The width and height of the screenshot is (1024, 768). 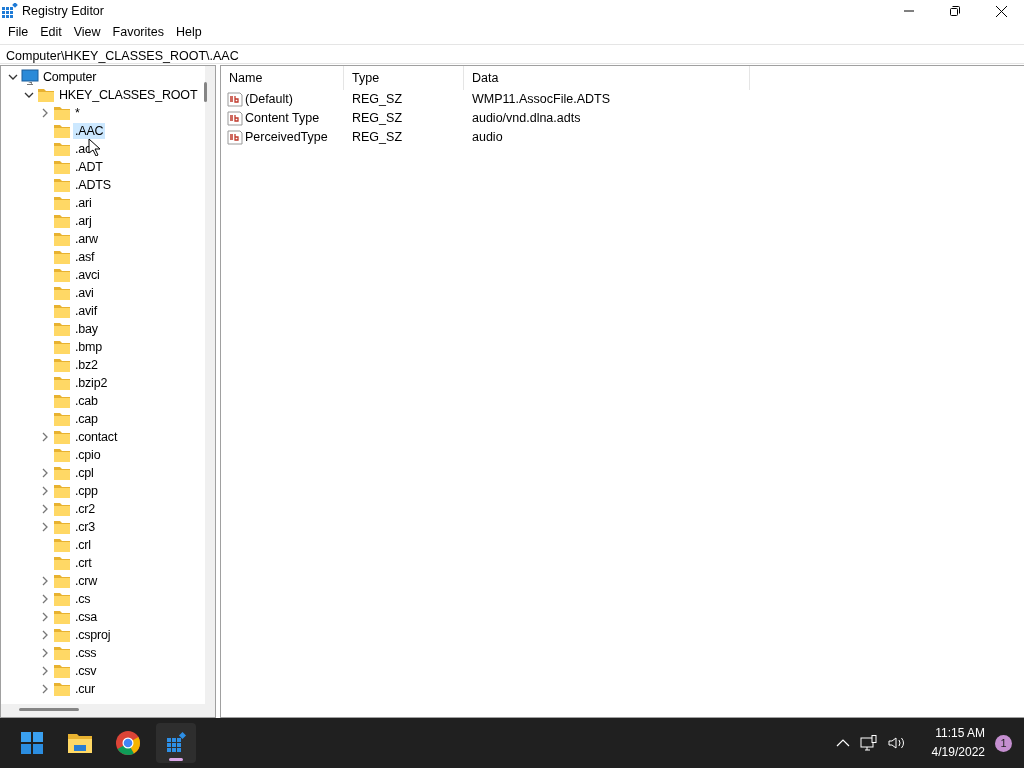 What do you see at coordinates (86, 311) in the screenshot?
I see `tree-item: .avif` at bounding box center [86, 311].